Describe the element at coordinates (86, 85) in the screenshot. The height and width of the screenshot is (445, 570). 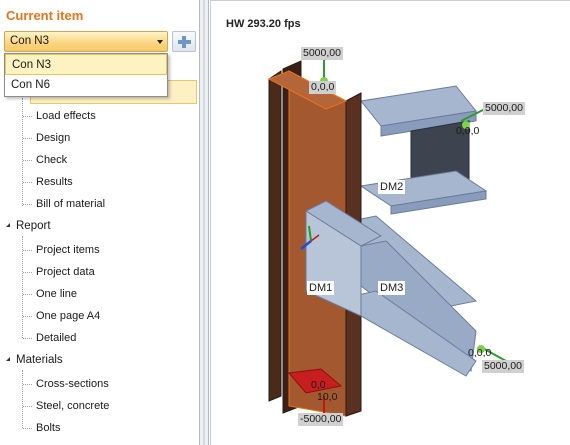
I see `dropdown-option-con-n6: Con N6` at that location.